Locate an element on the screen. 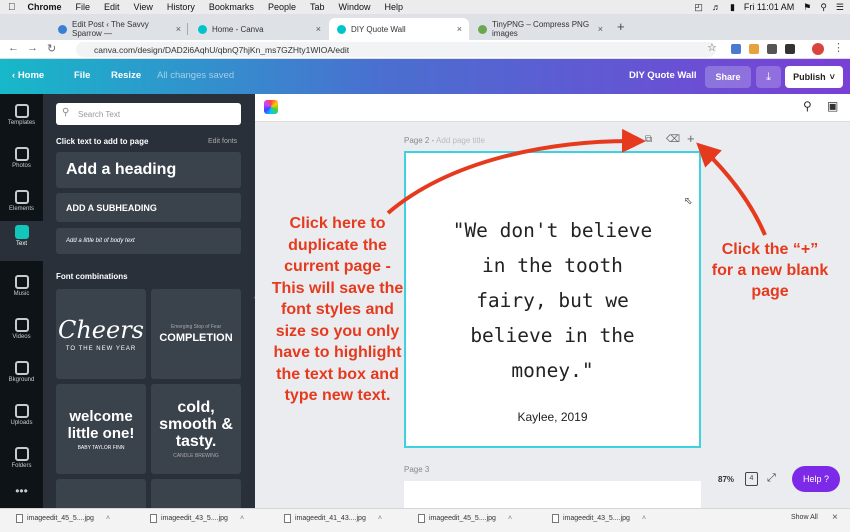 This screenshot has width=850, height=532. close-icon: × is located at coordinates (835, 517).